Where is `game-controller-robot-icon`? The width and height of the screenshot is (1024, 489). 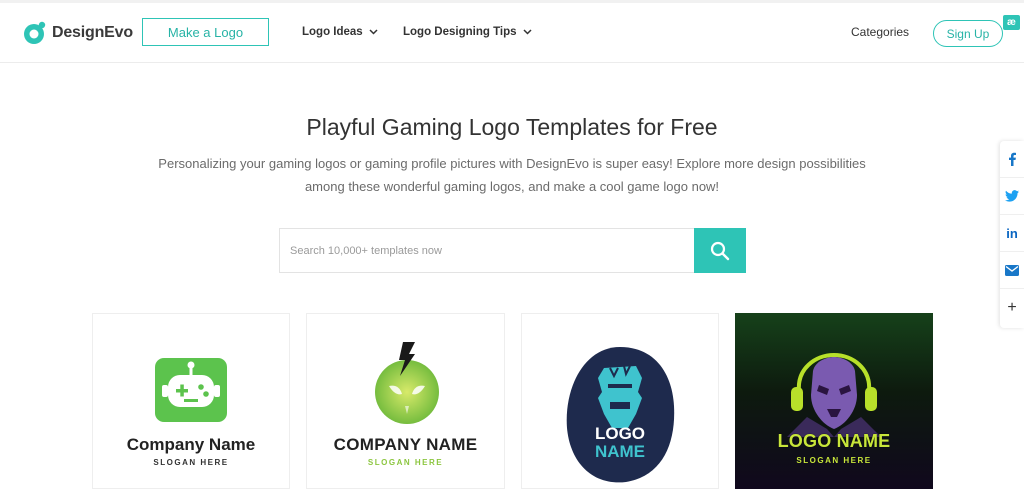
game-controller-robot-icon is located at coordinates (191, 390).